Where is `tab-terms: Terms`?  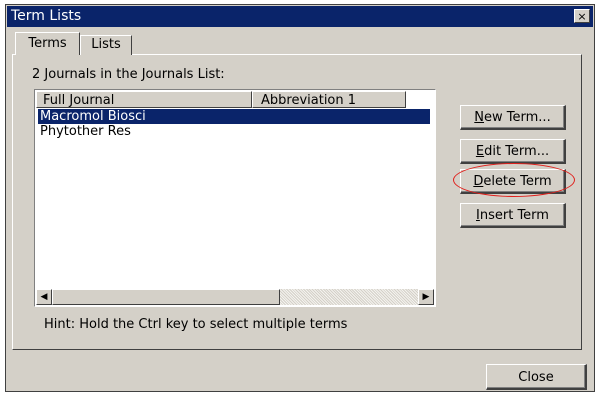 tab-terms: Terms is located at coordinates (47, 43).